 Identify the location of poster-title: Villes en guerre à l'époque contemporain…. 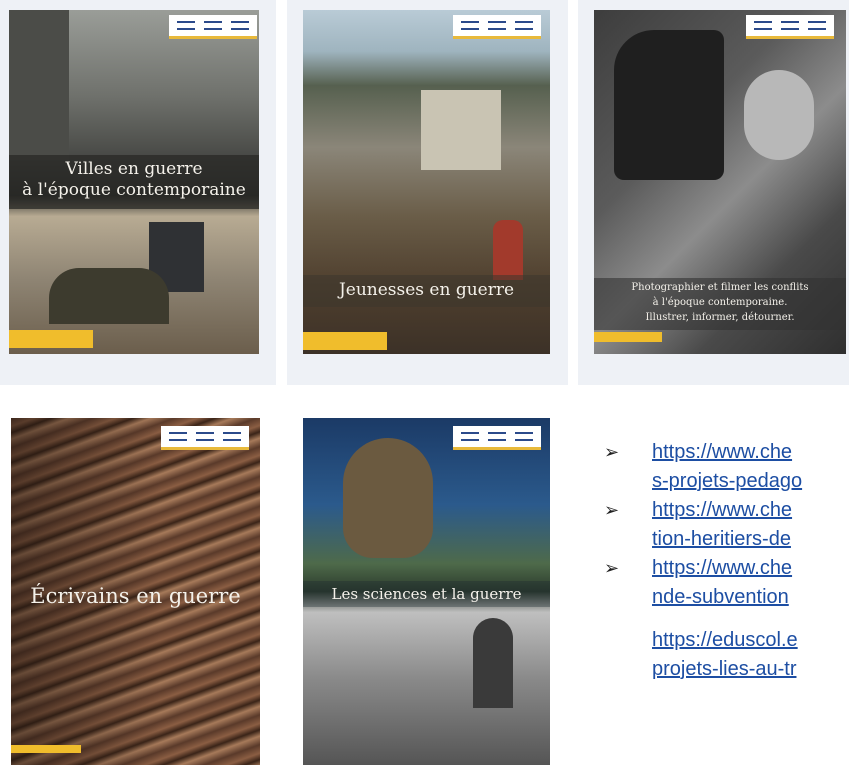
(134, 182).